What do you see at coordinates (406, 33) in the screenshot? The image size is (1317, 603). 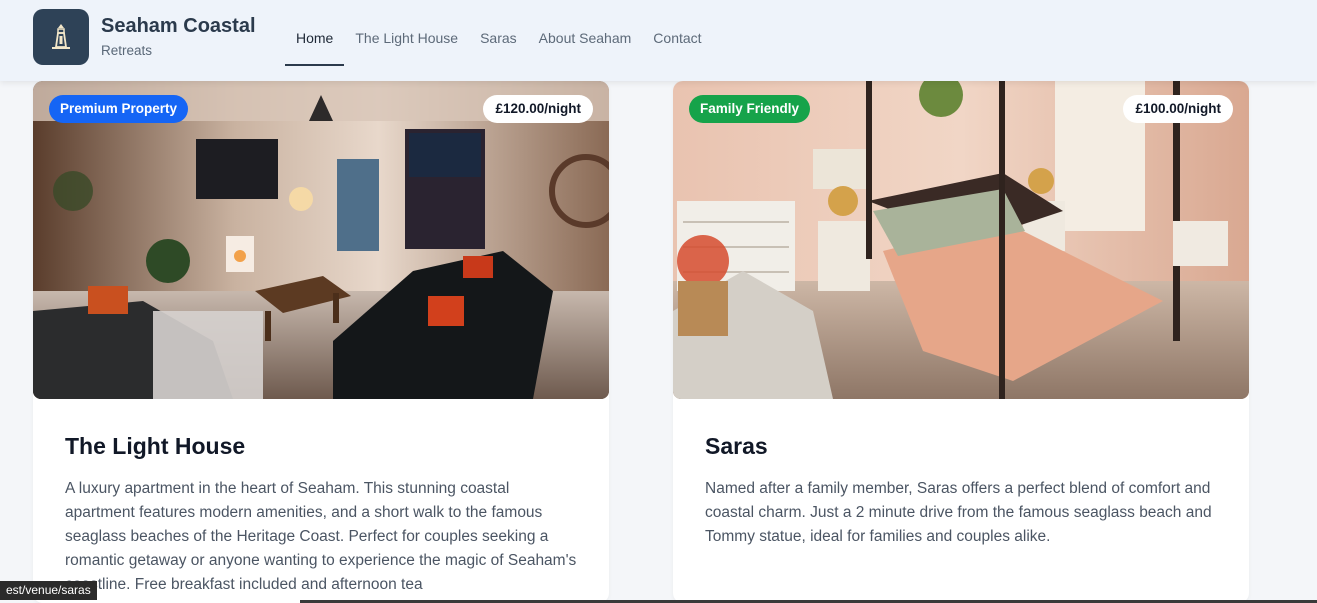 I see `nav-the-light-house: The Light House` at bounding box center [406, 33].